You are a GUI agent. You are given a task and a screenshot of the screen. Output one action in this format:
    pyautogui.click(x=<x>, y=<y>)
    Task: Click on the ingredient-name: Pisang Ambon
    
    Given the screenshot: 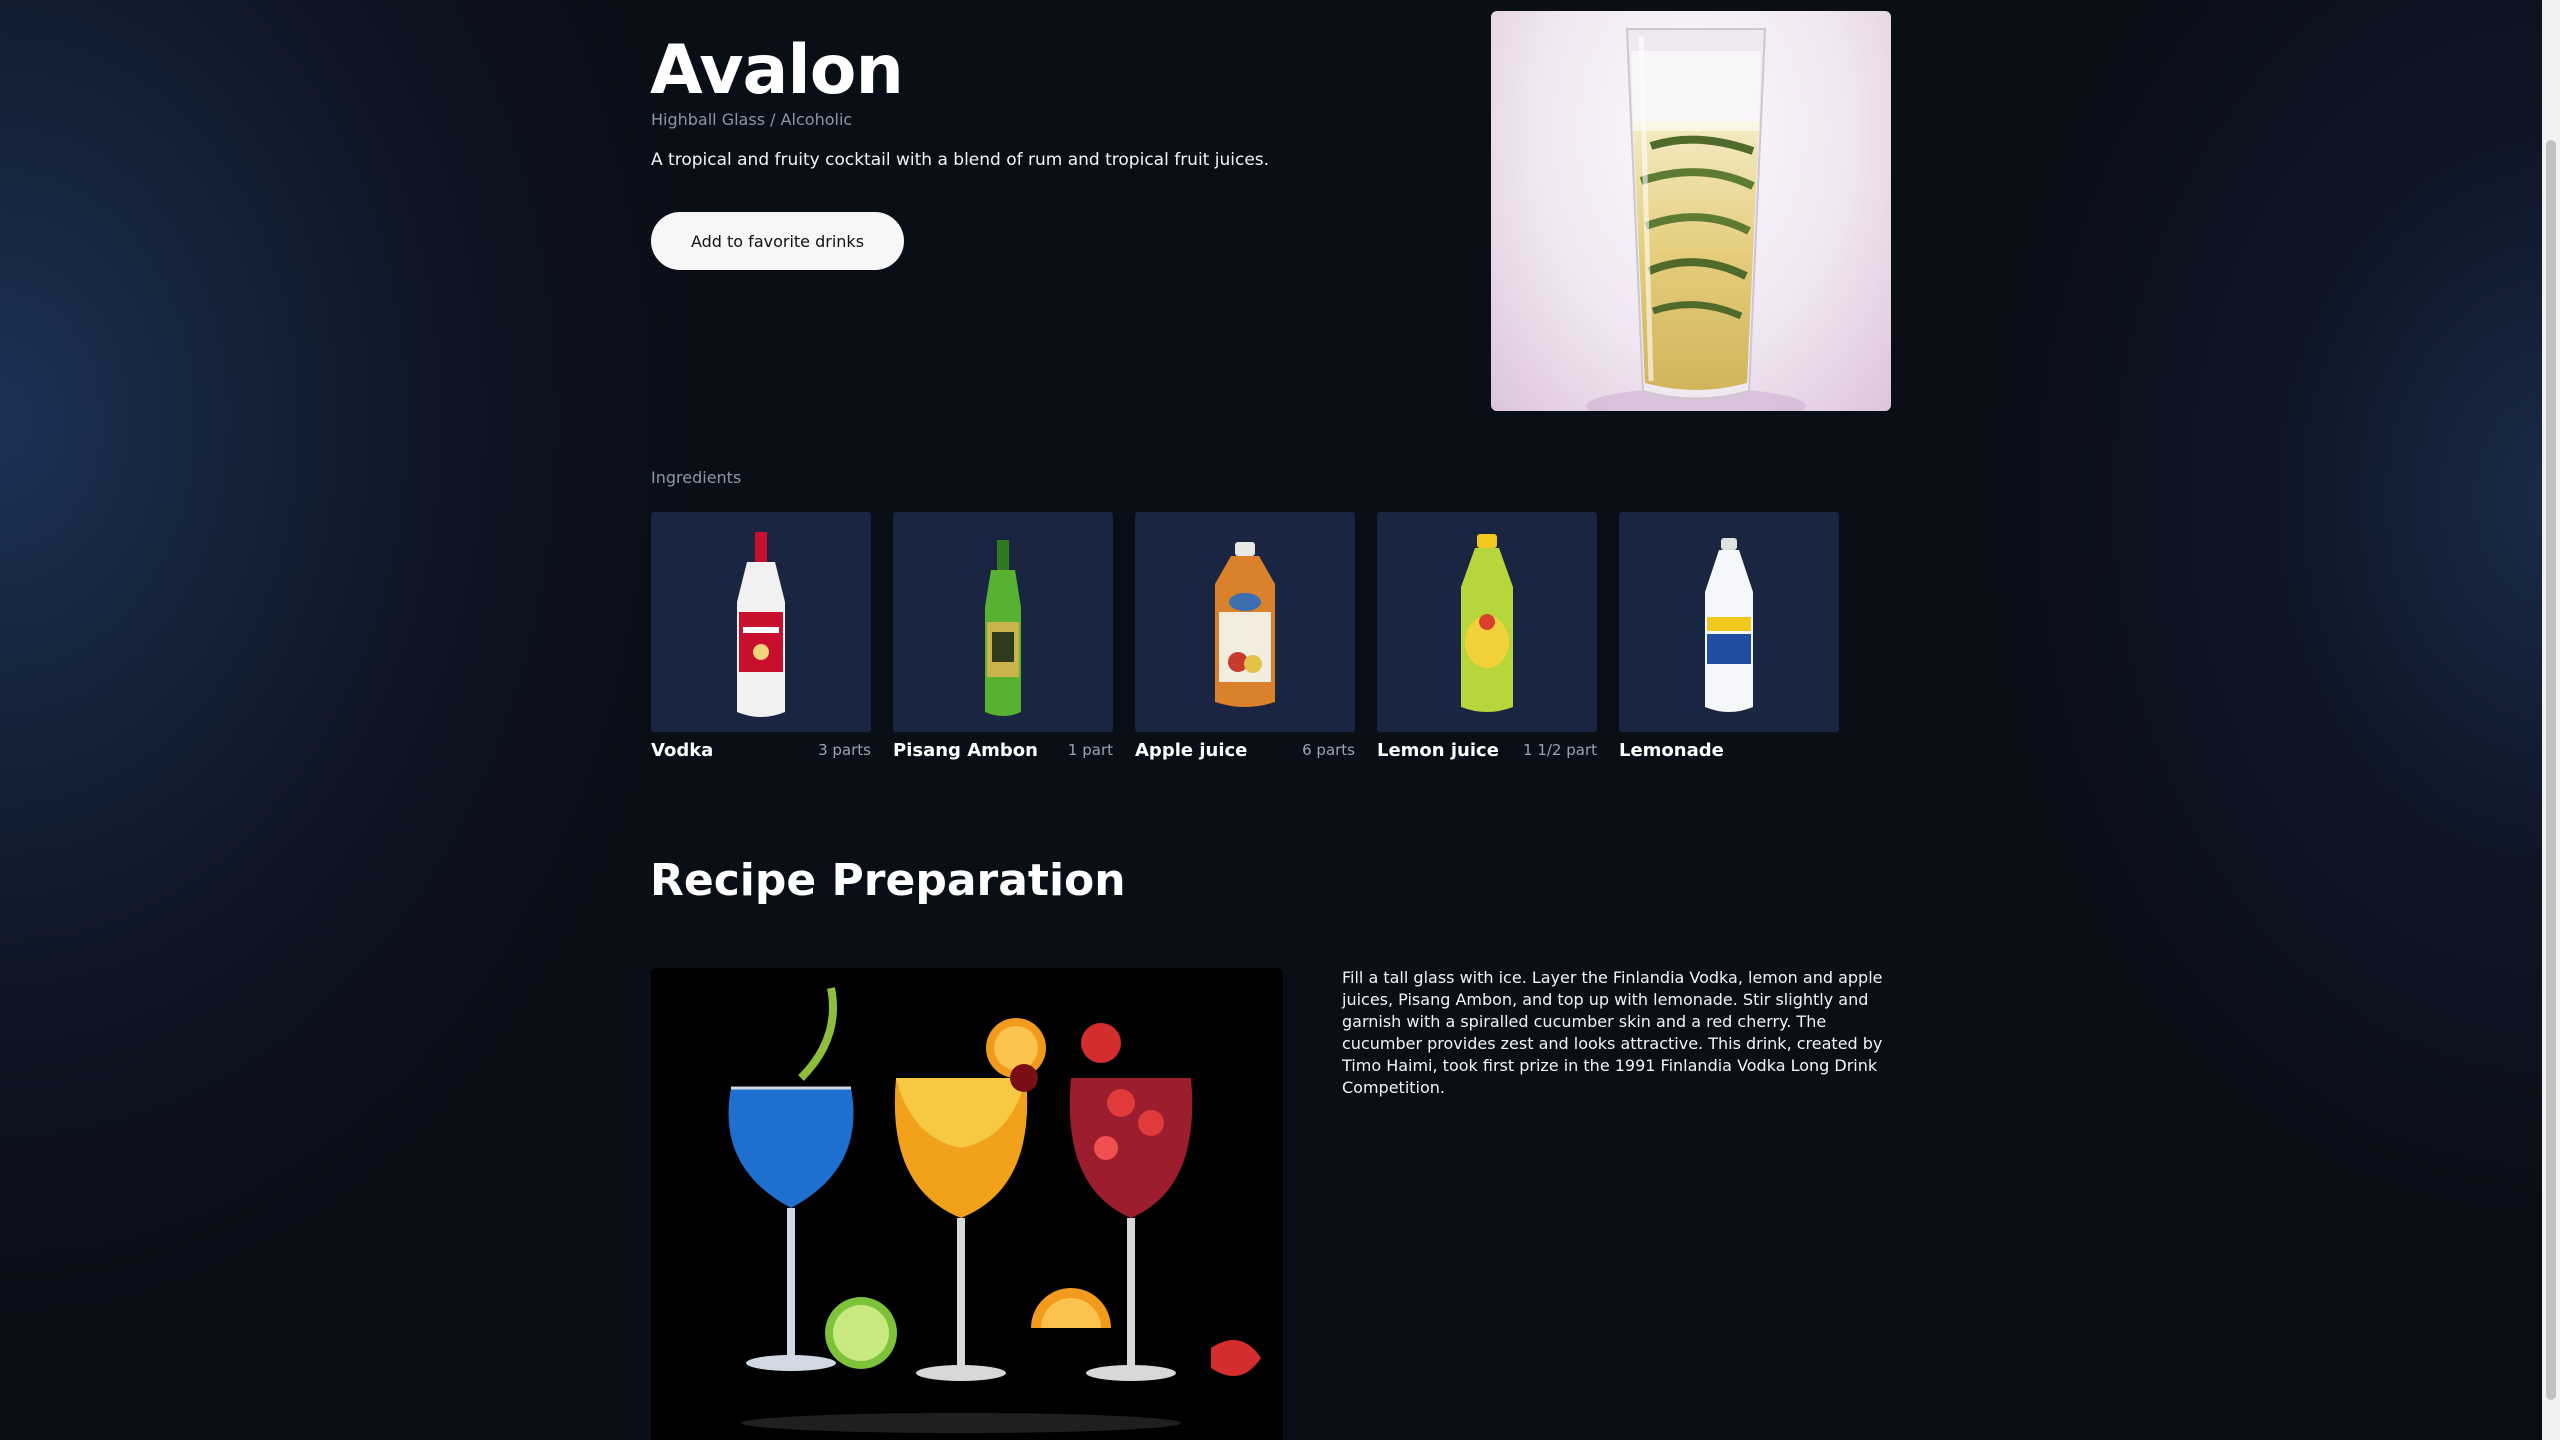 What is the action you would take?
    pyautogui.click(x=965, y=750)
    